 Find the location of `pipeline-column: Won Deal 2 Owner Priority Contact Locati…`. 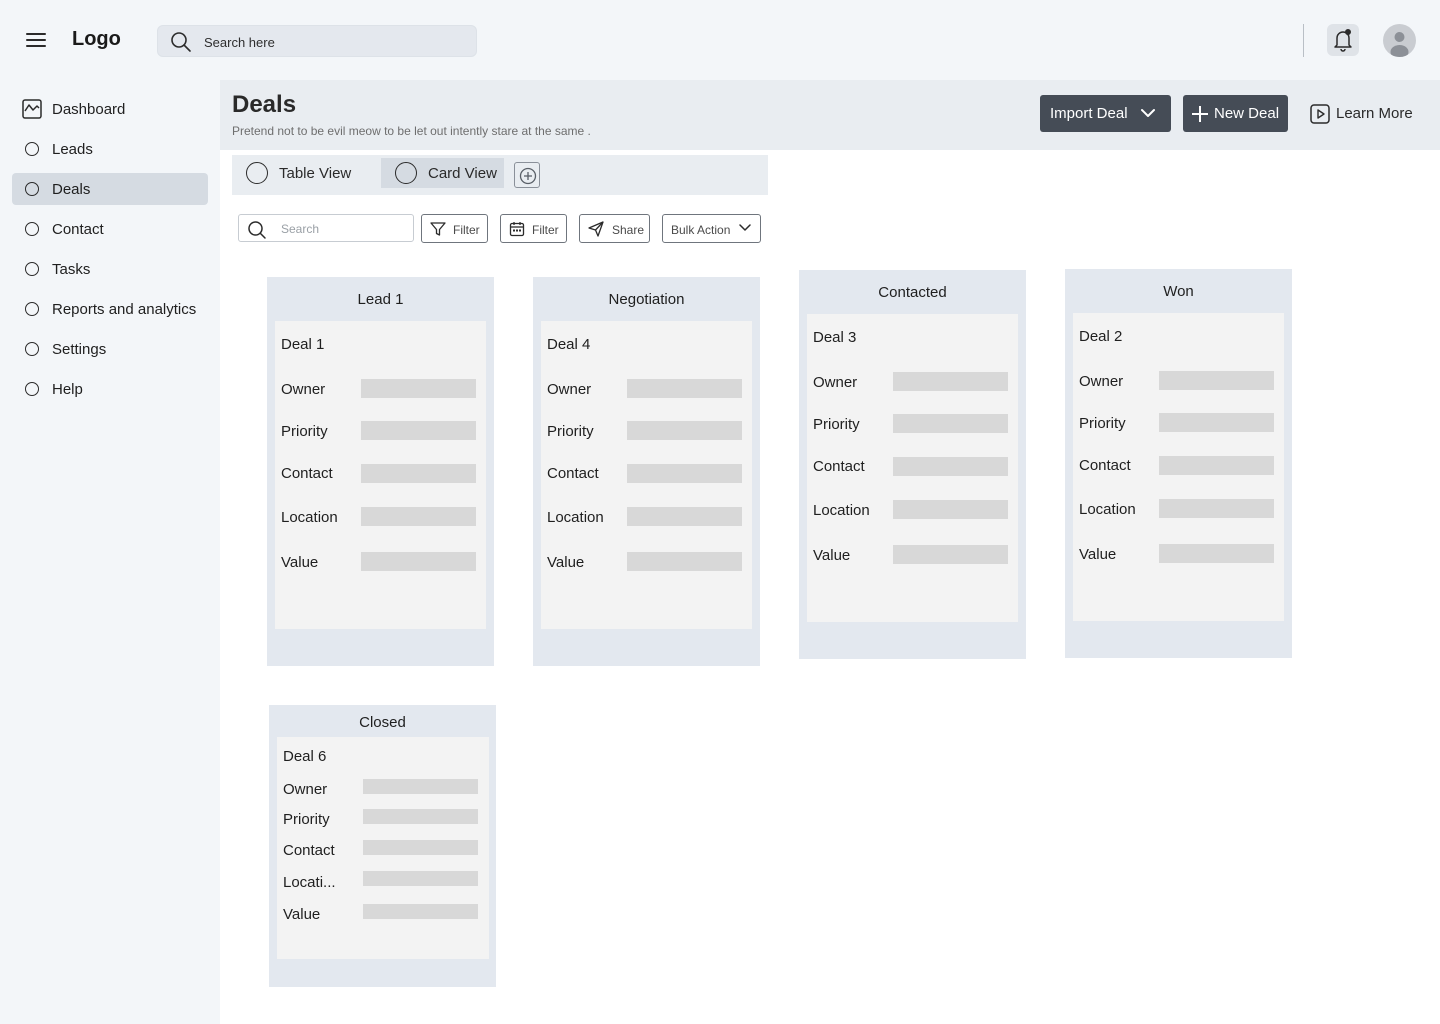

pipeline-column: Won Deal 2 Owner Priority Contact Locati… is located at coordinates (1178, 463).